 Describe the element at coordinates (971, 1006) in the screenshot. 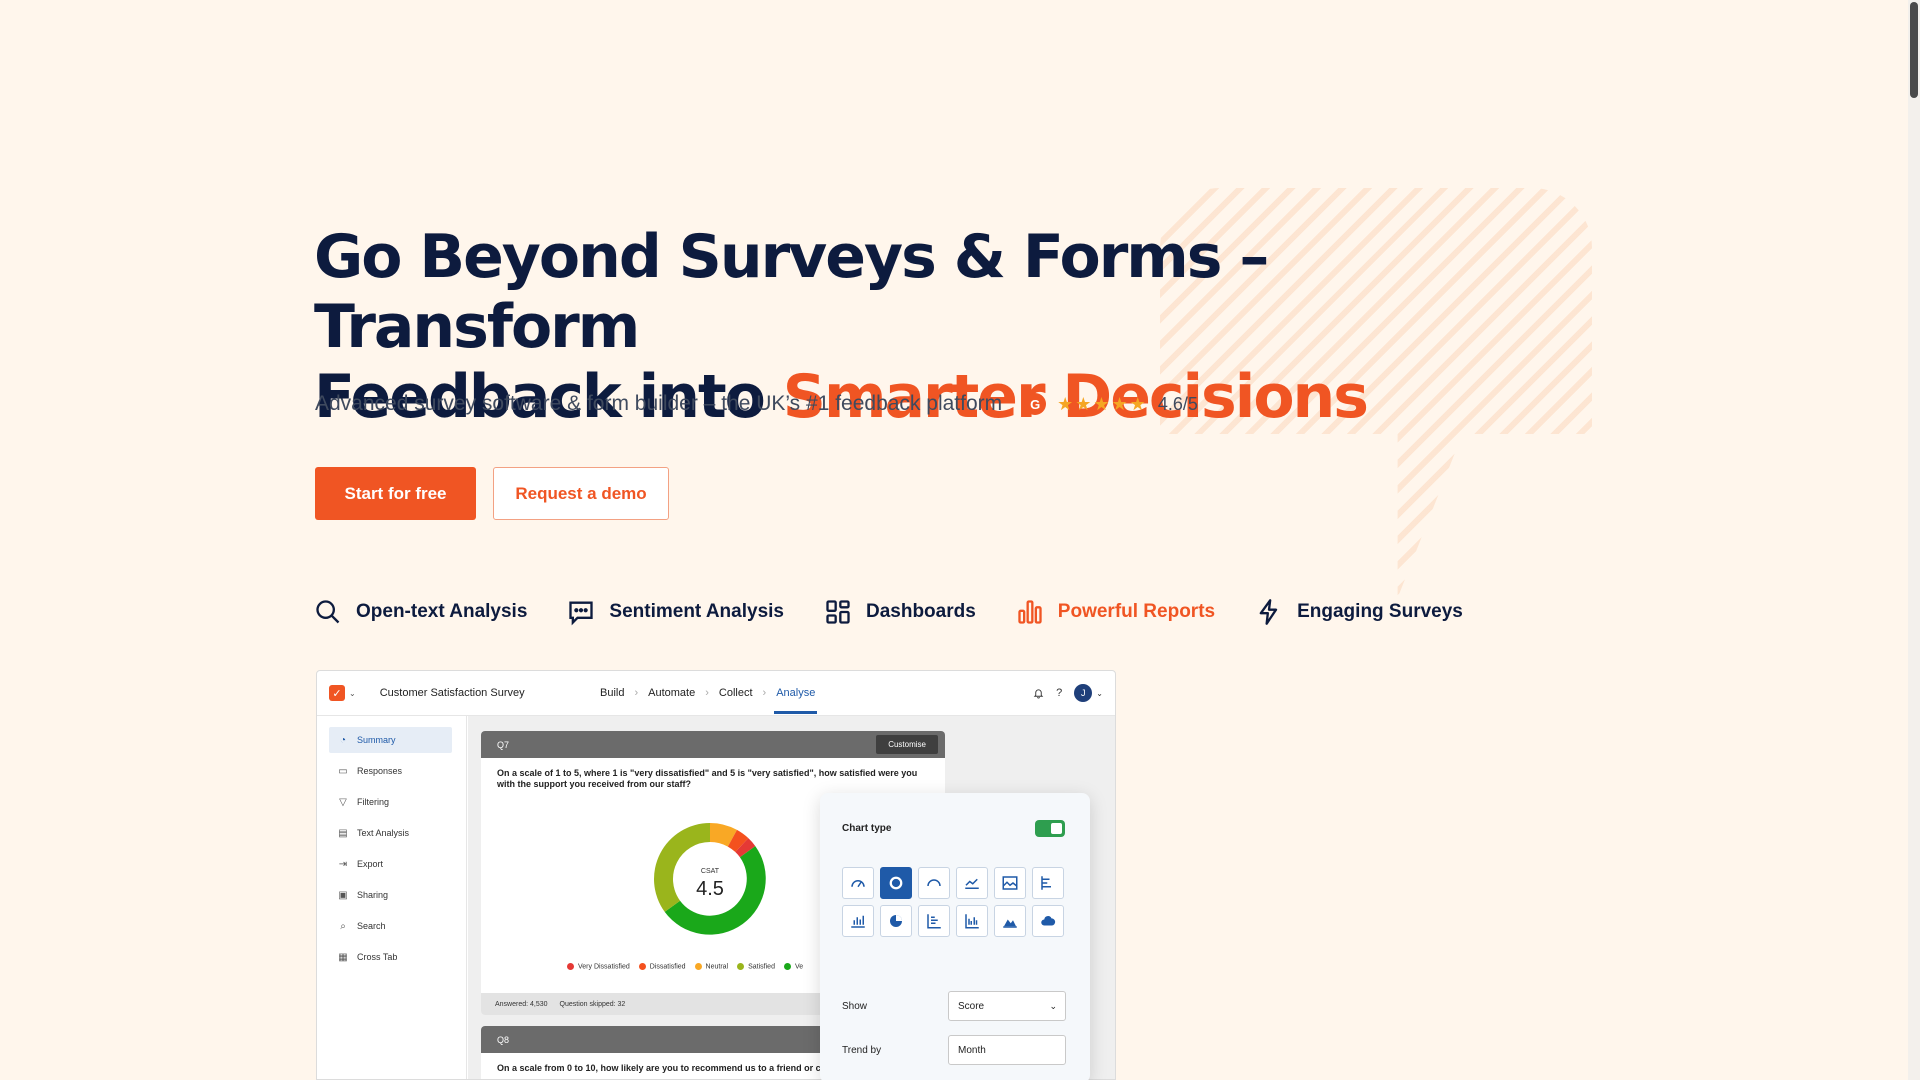

I see `show-value: Score` at that location.